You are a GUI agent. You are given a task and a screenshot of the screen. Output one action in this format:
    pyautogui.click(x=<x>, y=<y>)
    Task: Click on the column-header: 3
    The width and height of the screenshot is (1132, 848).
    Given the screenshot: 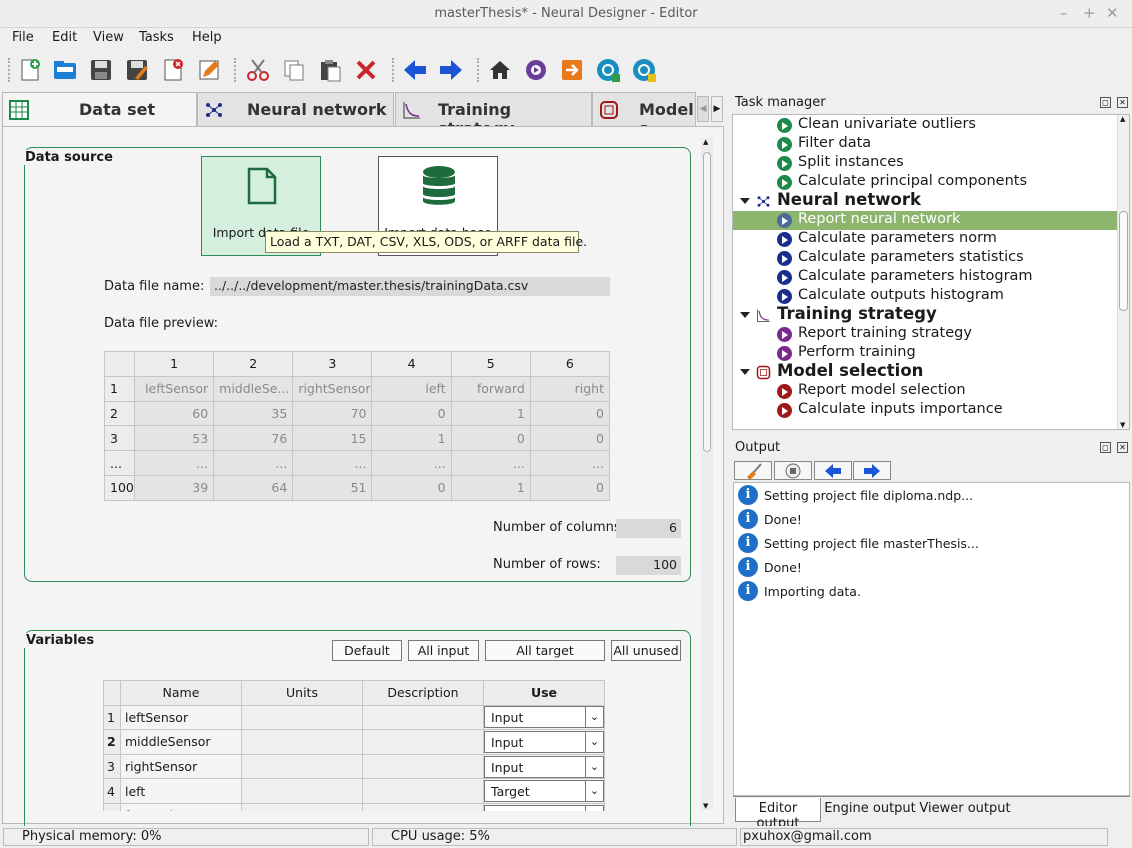 What is the action you would take?
    pyautogui.click(x=332, y=364)
    